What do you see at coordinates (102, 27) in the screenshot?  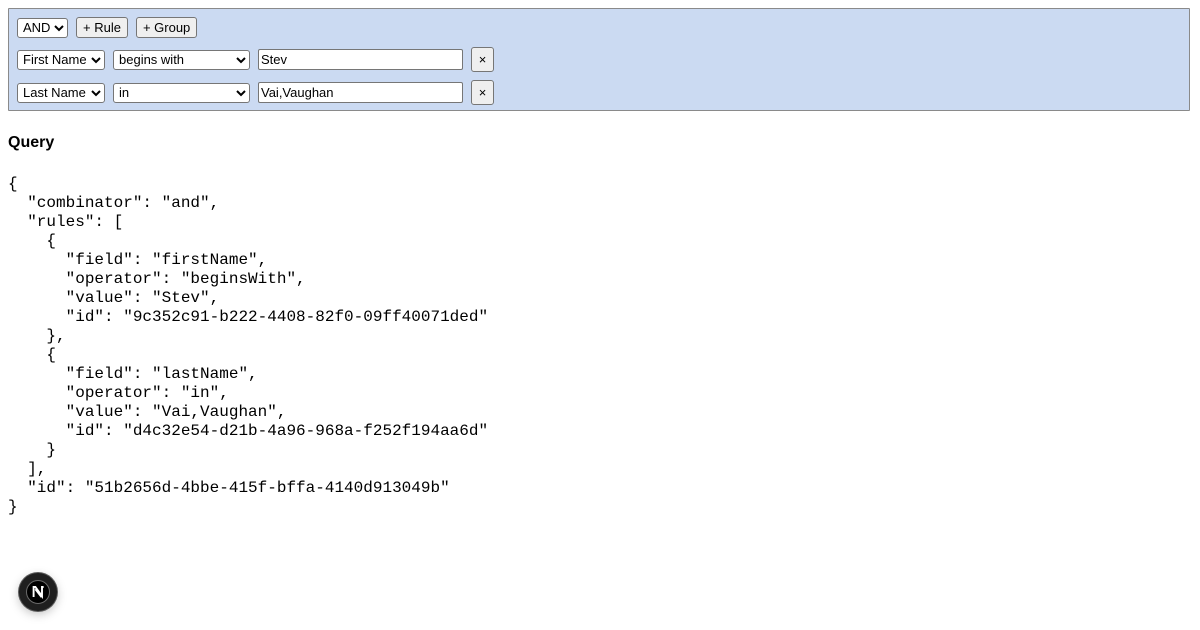 I see `add-rule-button: + Rule` at bounding box center [102, 27].